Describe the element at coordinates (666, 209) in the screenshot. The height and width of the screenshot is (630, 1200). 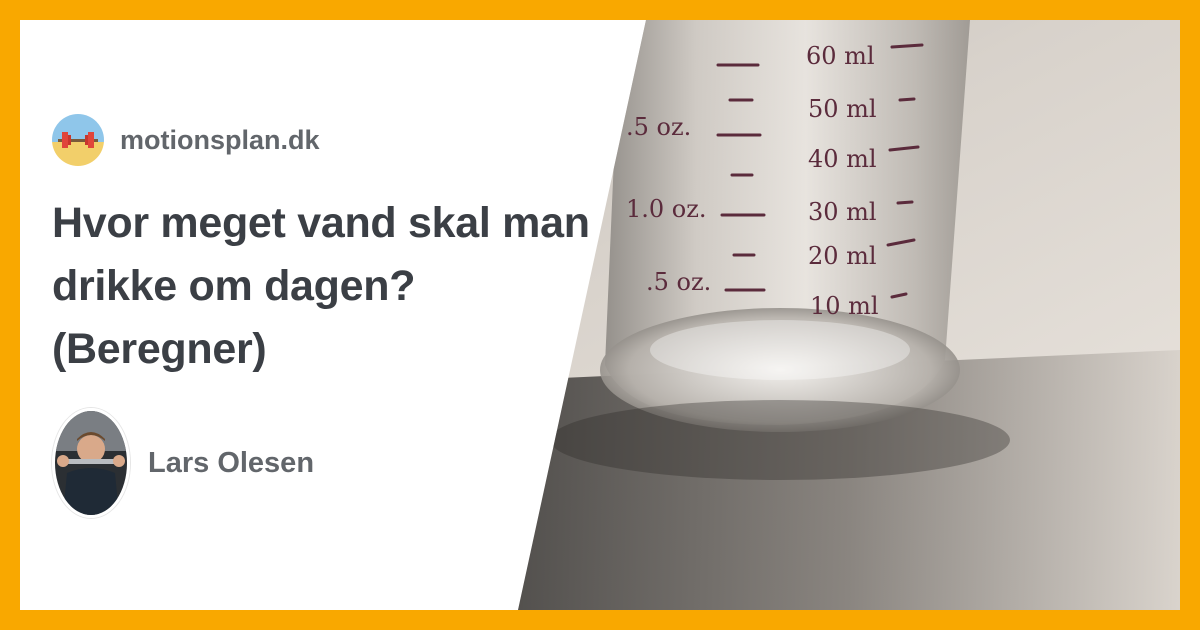
I see `scale-label: 1.0 oz.` at that location.